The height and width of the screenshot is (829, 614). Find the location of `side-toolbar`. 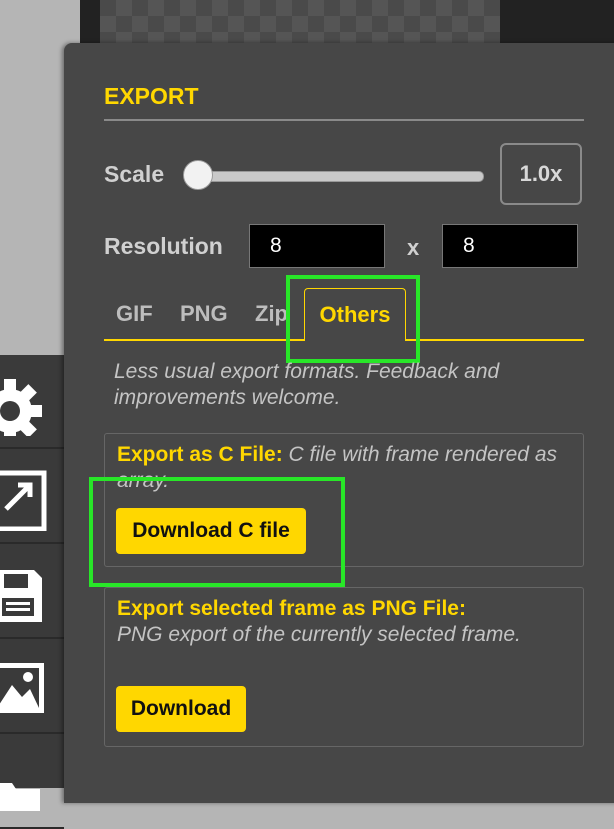

side-toolbar is located at coordinates (32, 592).